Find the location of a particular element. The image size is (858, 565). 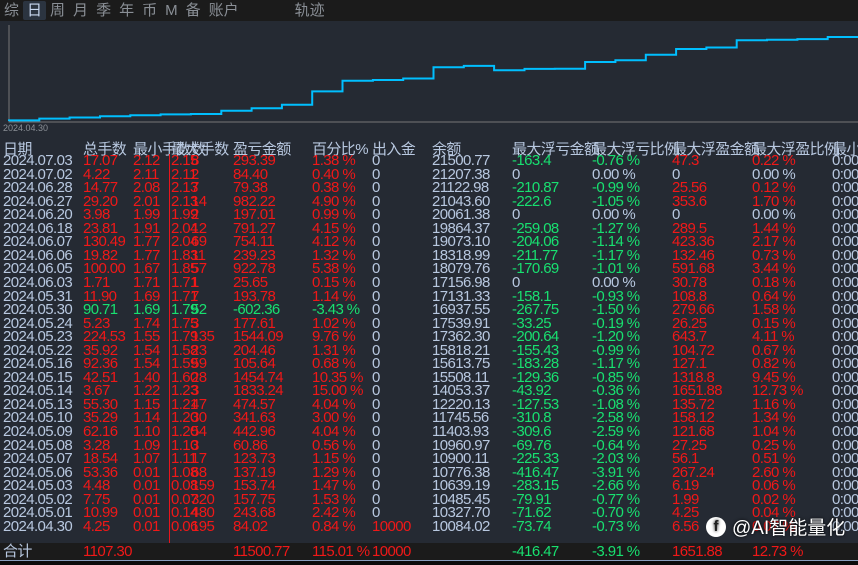

horizontal-scrollbar is located at coordinates (429, 562).